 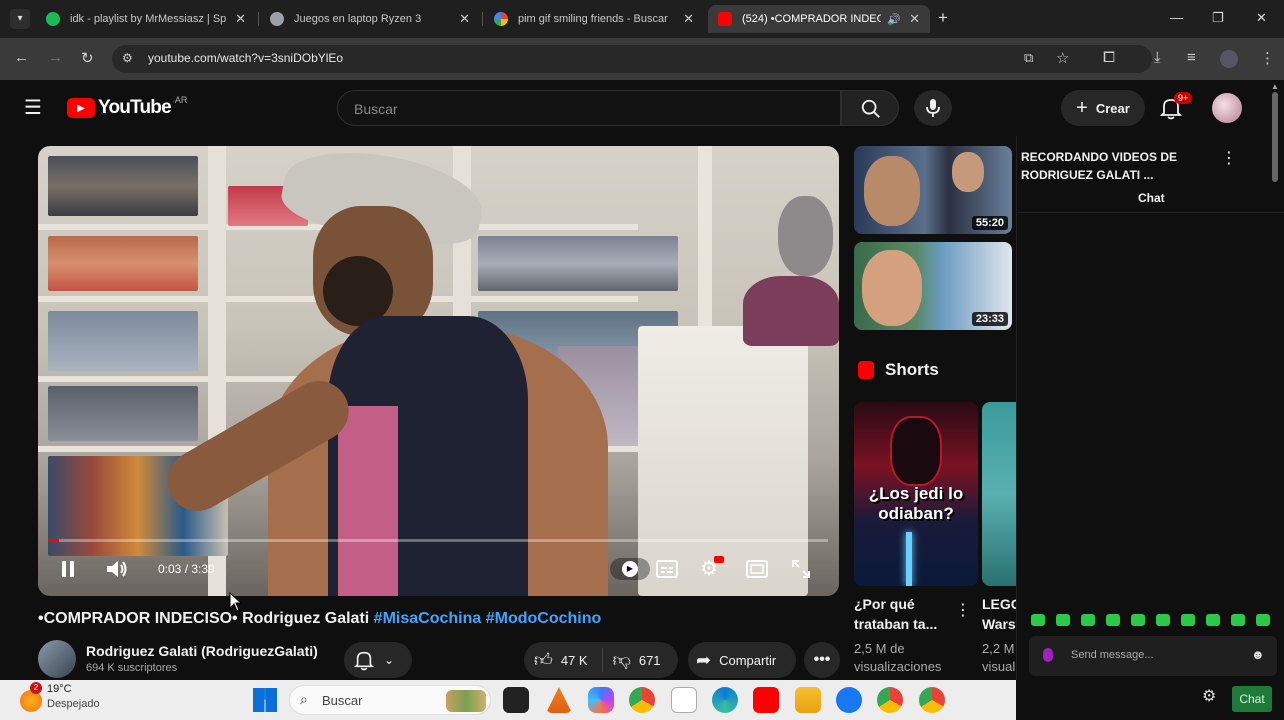 I want to click on forward-icon: →, so click(x=55, y=57).